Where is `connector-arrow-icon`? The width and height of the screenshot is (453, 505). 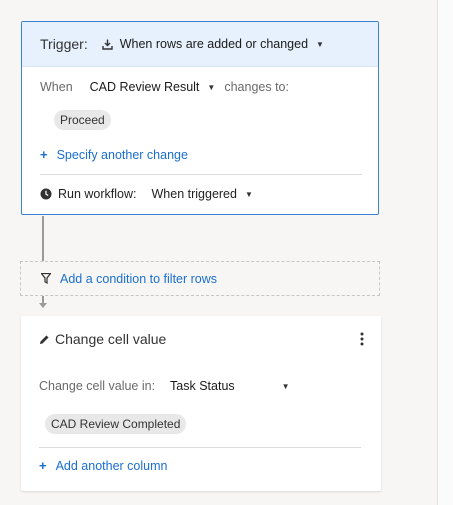 connector-arrow-icon is located at coordinates (43, 305).